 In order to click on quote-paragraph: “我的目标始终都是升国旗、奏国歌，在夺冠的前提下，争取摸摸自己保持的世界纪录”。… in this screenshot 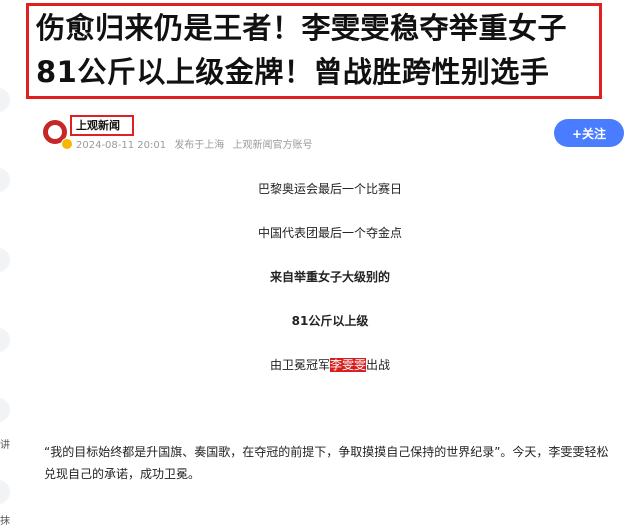, I will do `click(326, 463)`.